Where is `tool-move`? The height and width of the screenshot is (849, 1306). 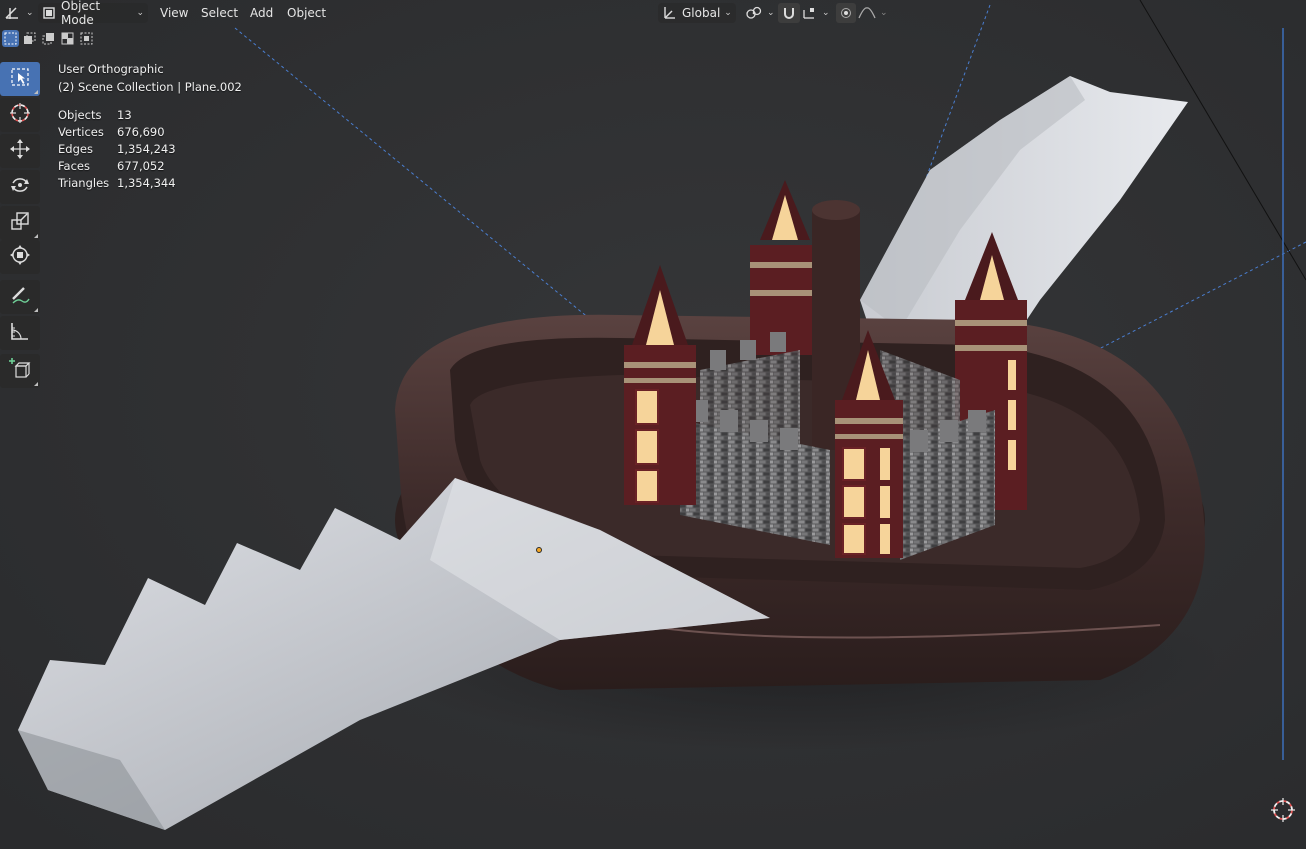
tool-move is located at coordinates (20, 151).